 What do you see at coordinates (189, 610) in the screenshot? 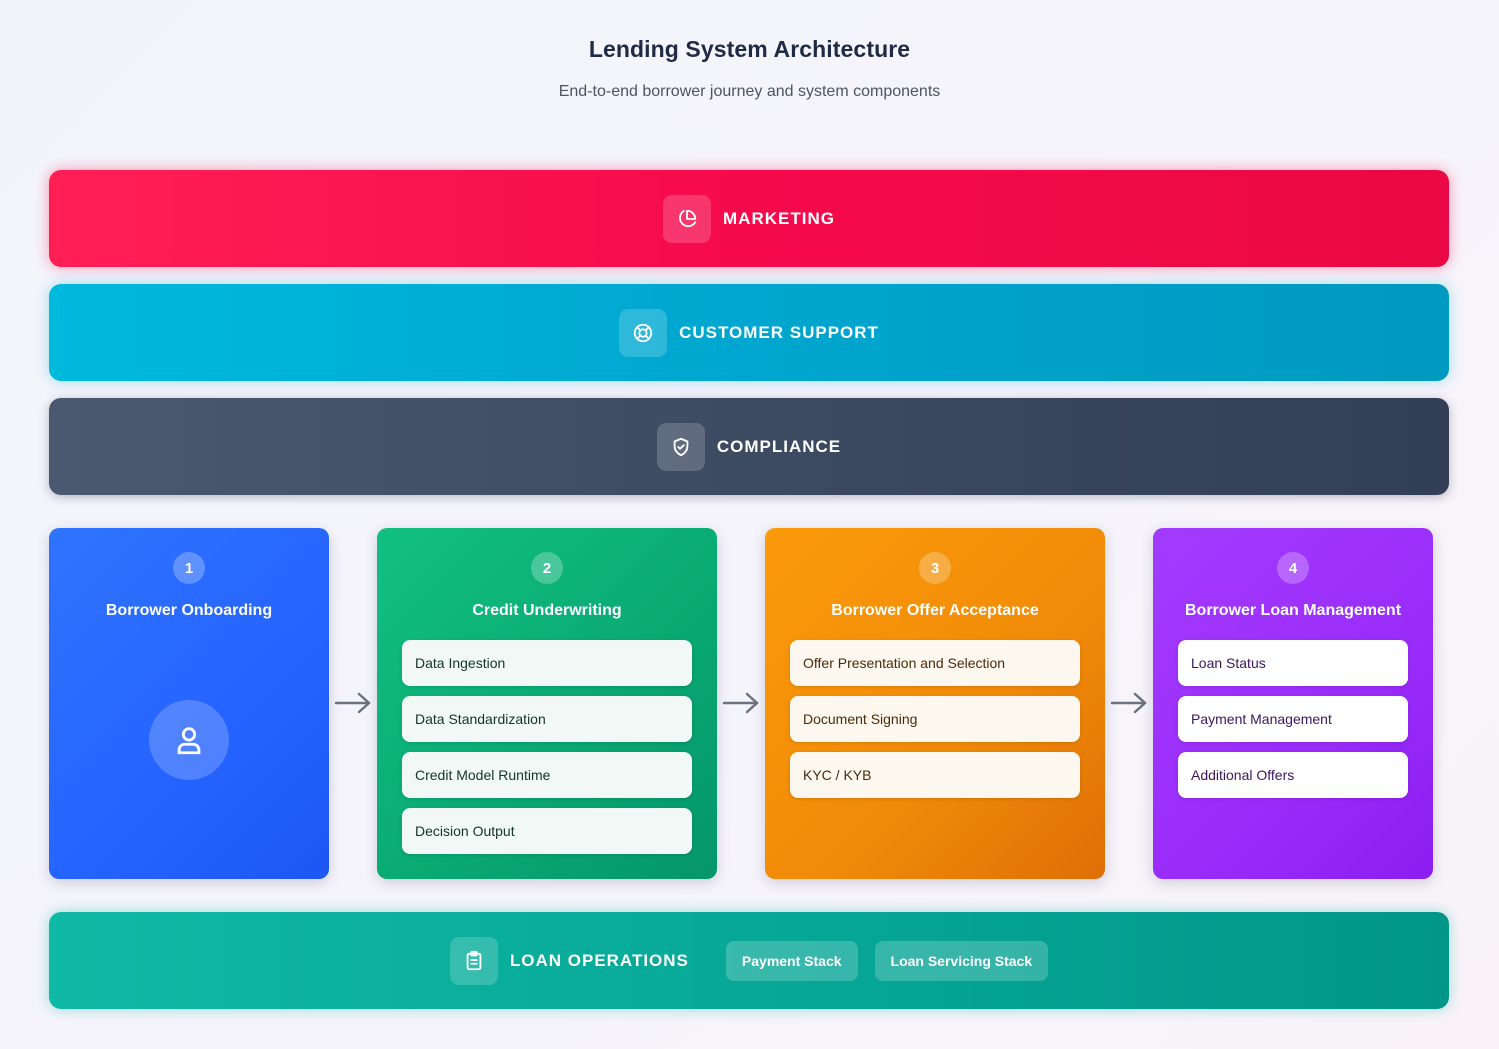
I see `stage-title: Borrower Onboarding` at bounding box center [189, 610].